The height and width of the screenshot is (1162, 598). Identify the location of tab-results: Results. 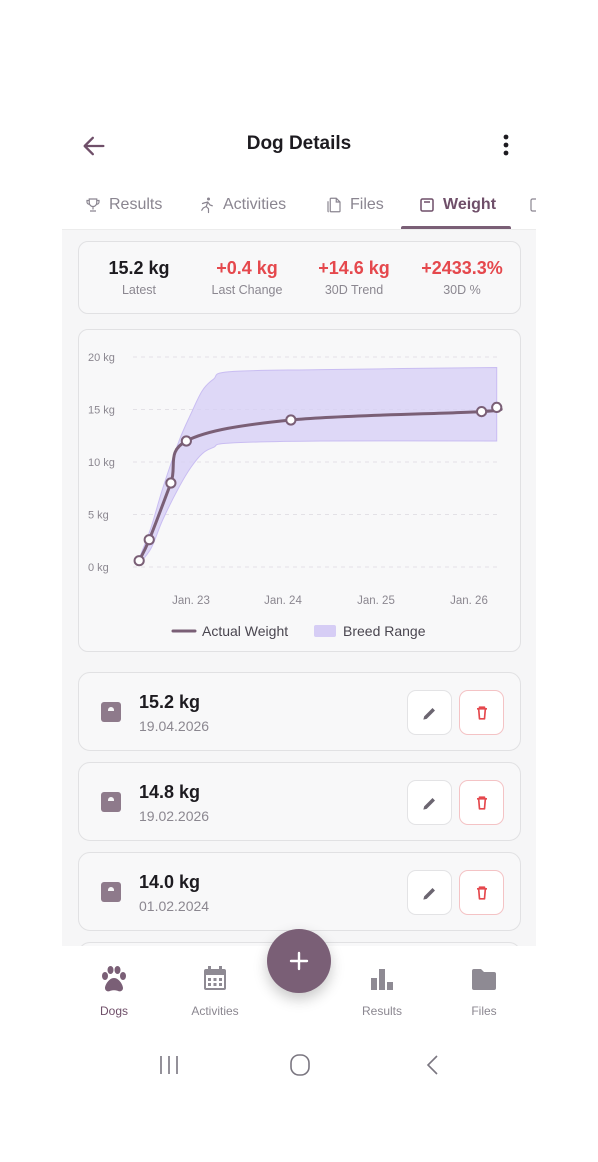
(123, 205).